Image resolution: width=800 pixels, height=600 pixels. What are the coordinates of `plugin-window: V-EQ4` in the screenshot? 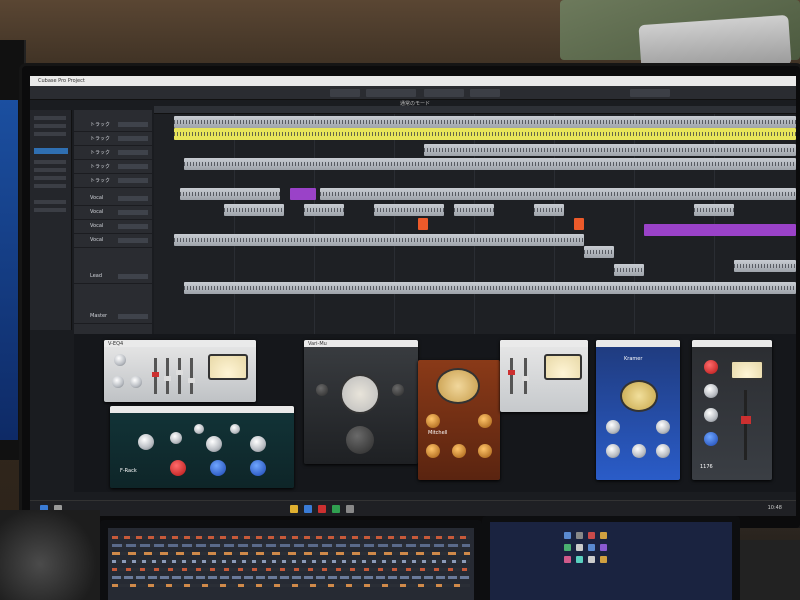 It's located at (180, 371).